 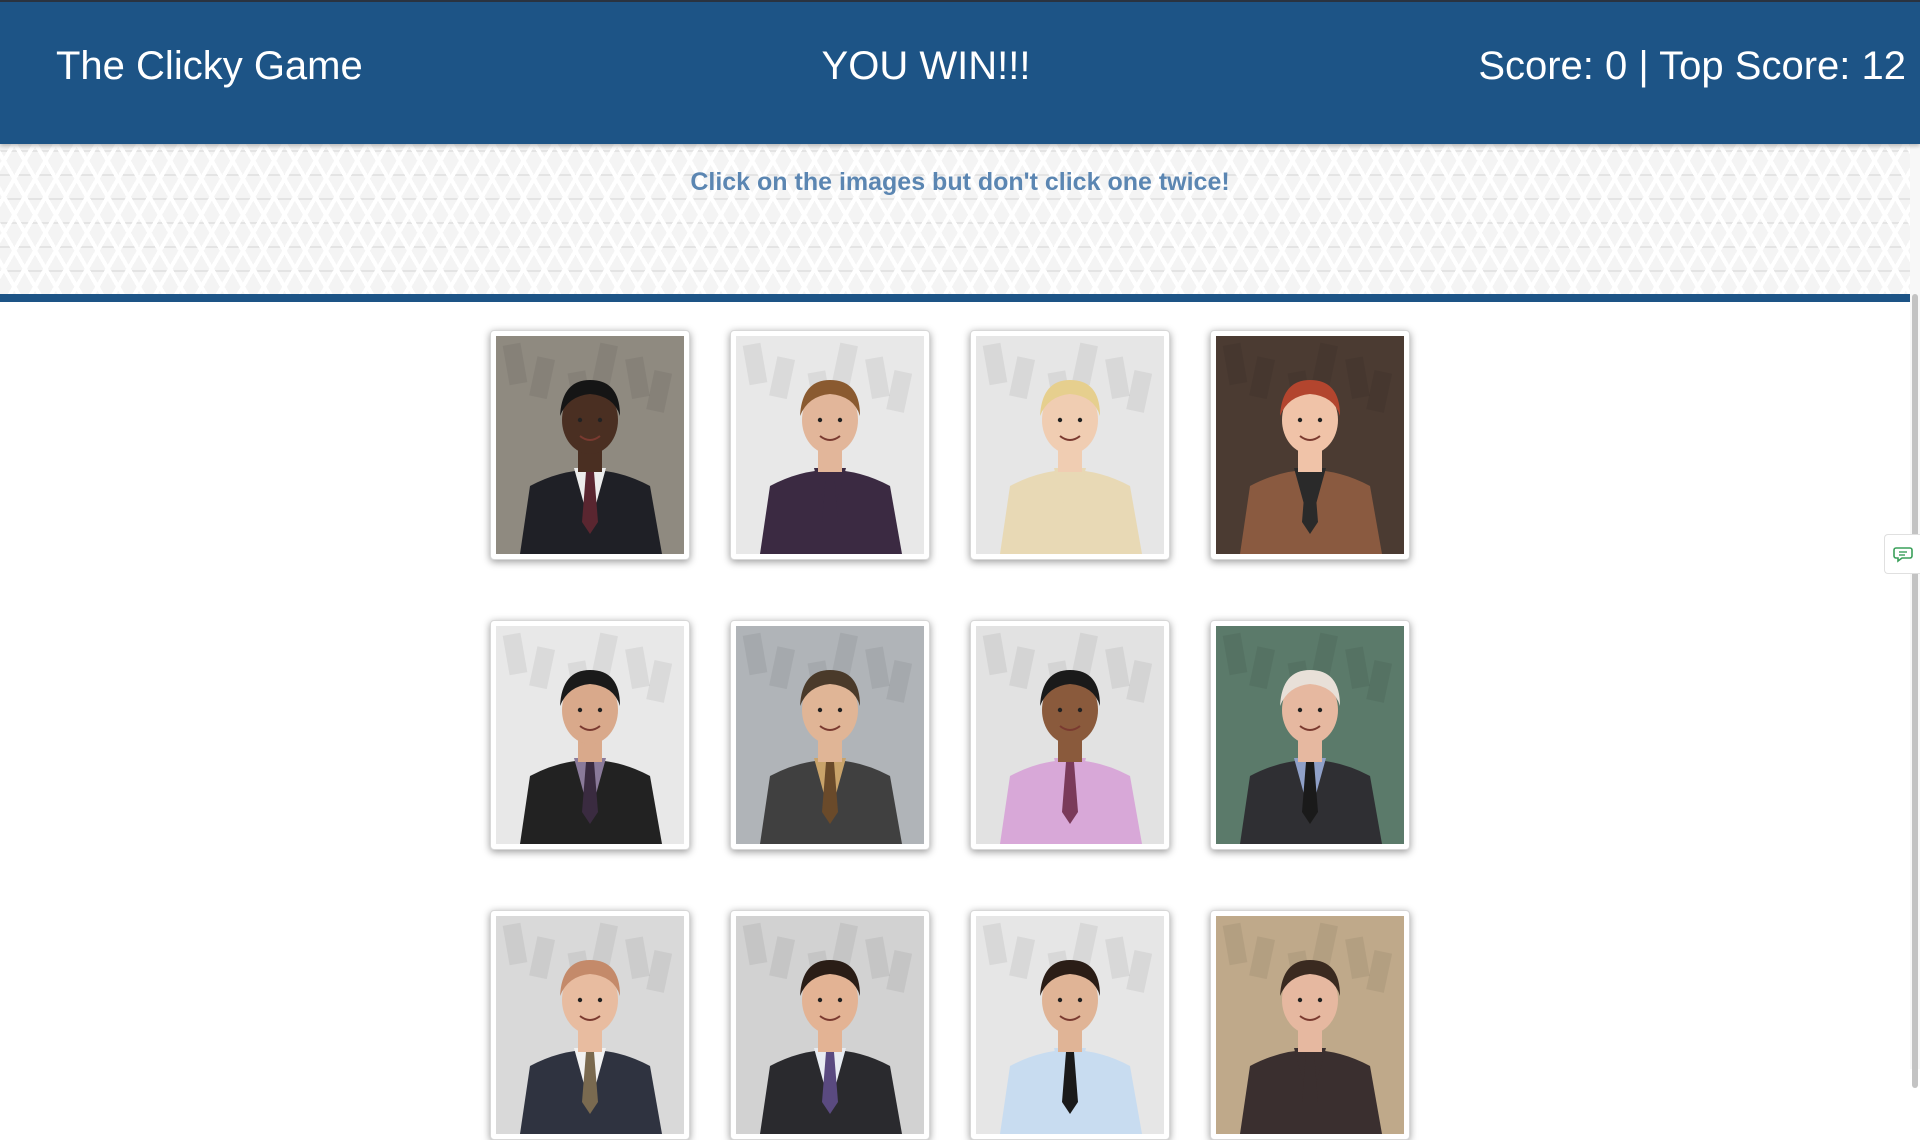 I want to click on scrollbar-thumb, so click(x=1915, y=691).